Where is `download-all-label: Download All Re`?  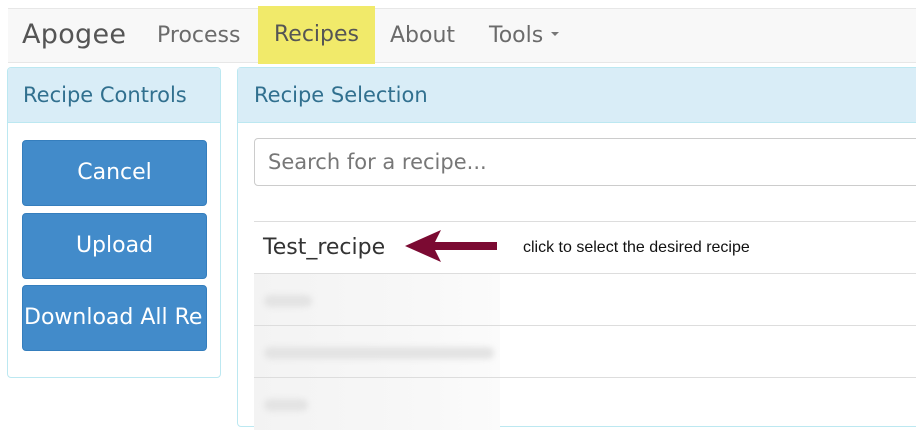 download-all-label: Download All Re is located at coordinates (113, 317).